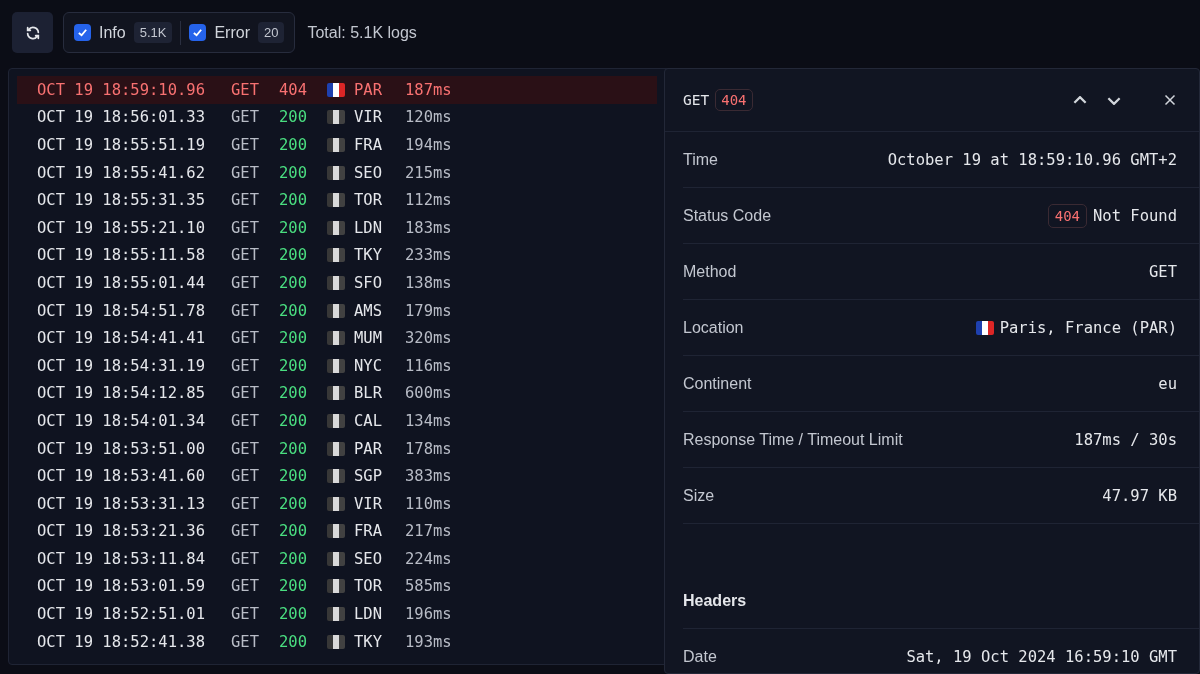 This screenshot has width=1200, height=674. I want to click on log-row: OCT 19 18:59:10.96 GET 404 PAR 187ms, so click(337, 90).